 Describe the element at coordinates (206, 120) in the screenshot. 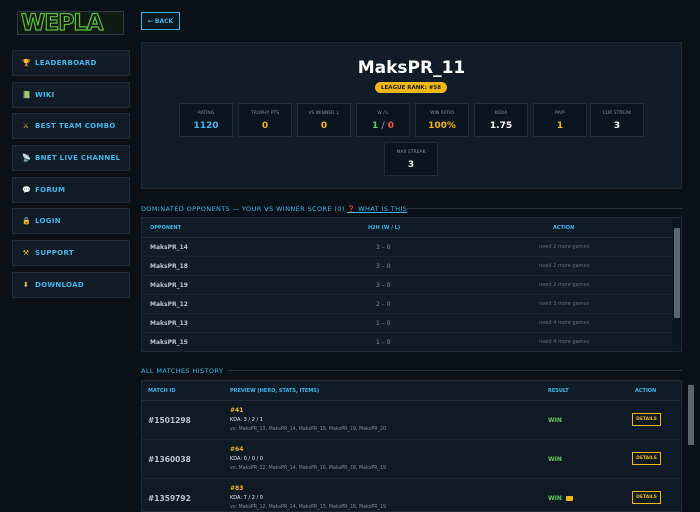

I see `stat-rating: RATING 1120` at that location.